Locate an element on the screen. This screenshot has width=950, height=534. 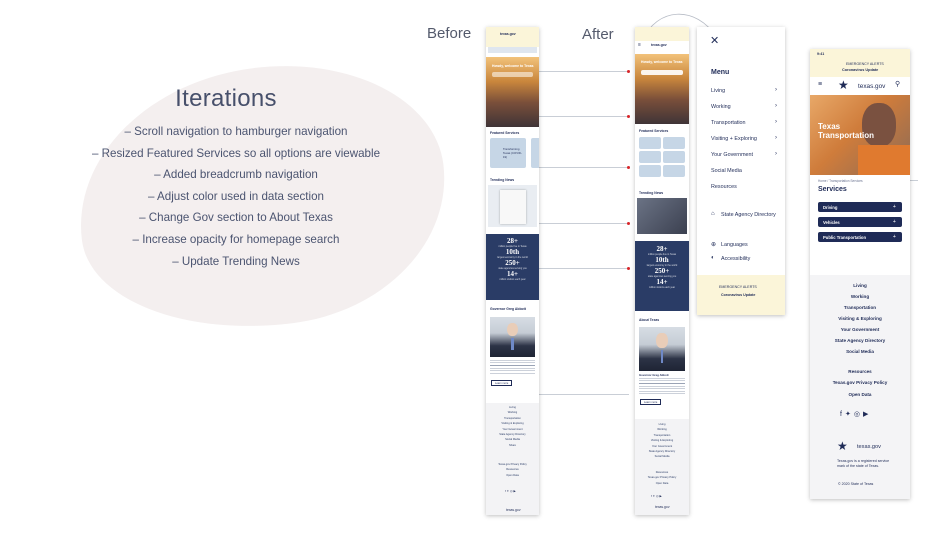
after-social-icons: f ✦ ◎ ▶ is located at coordinates (656, 496).